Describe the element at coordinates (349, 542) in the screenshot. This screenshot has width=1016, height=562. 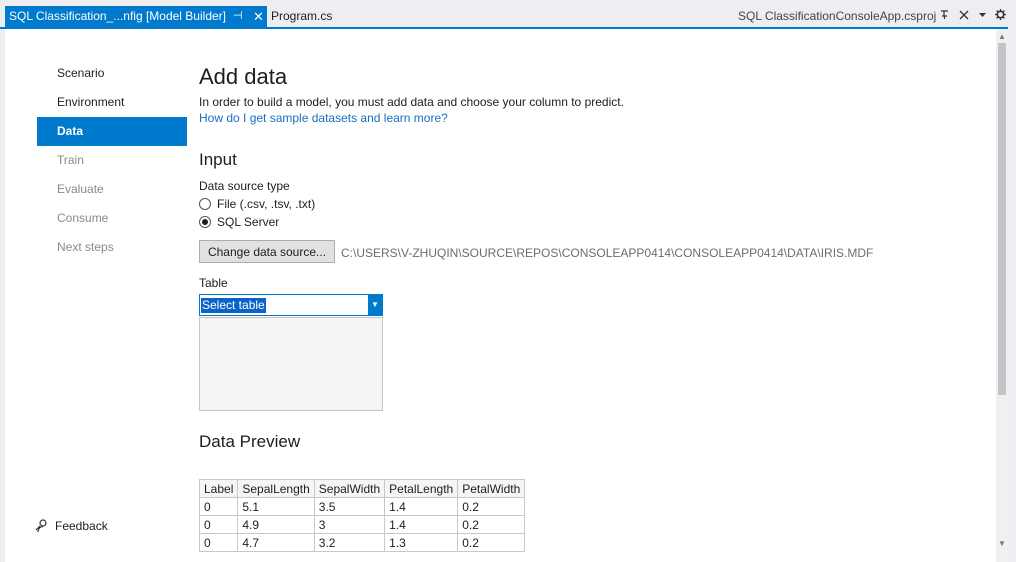
I see `table-cell: 3.2` at that location.